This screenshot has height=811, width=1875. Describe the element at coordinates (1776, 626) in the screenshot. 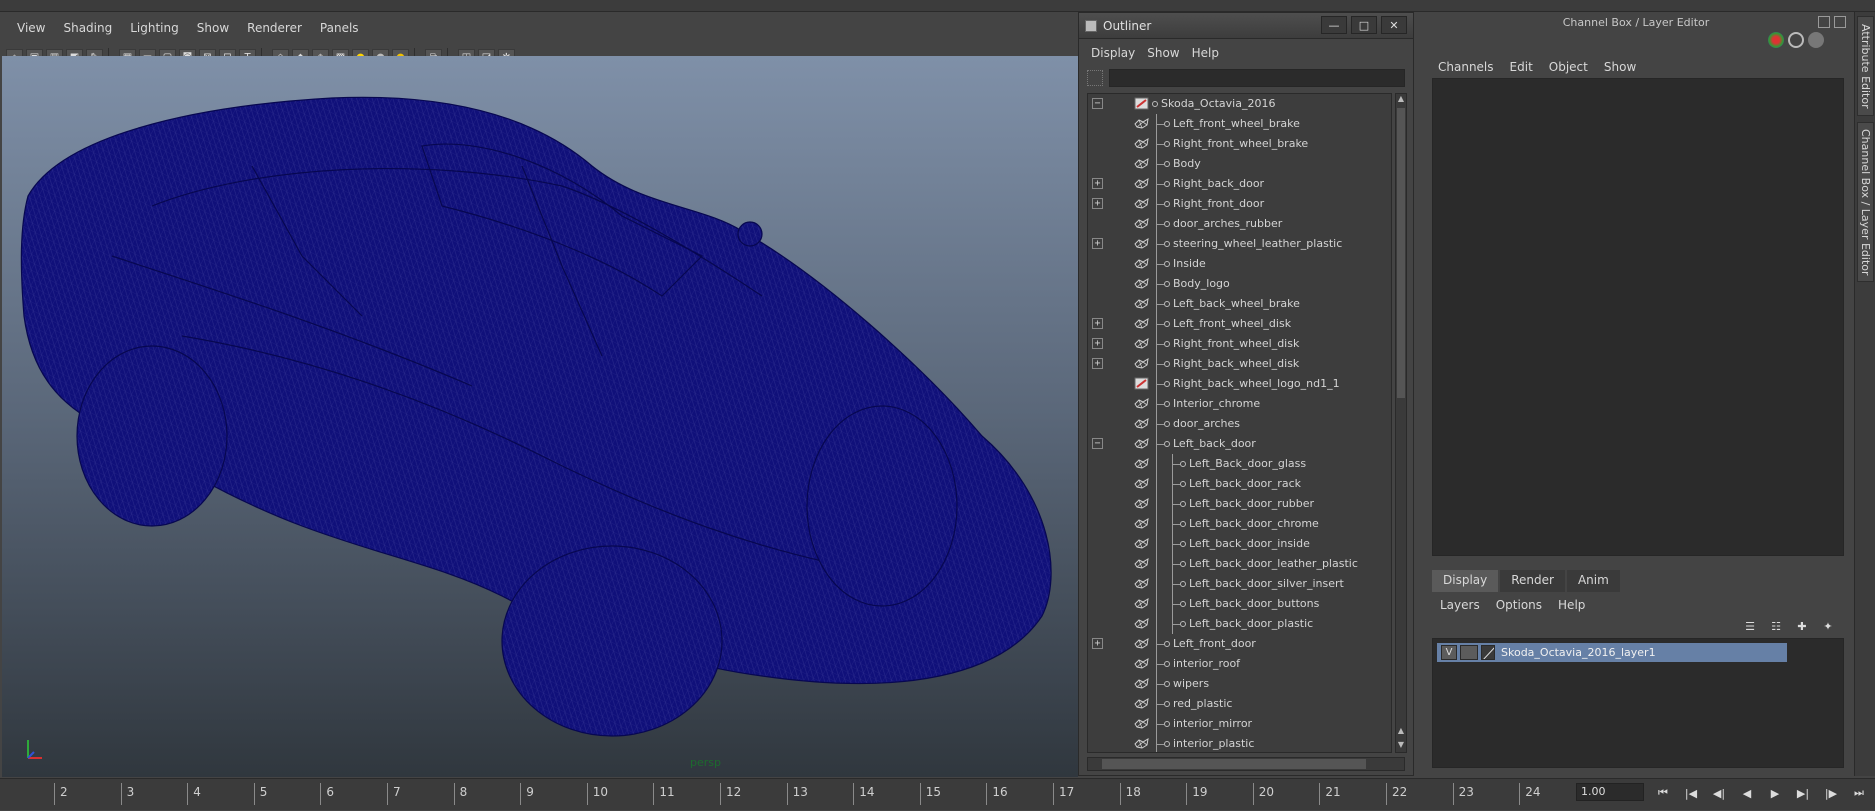

I see `move-layer-down-icon: ☷` at that location.